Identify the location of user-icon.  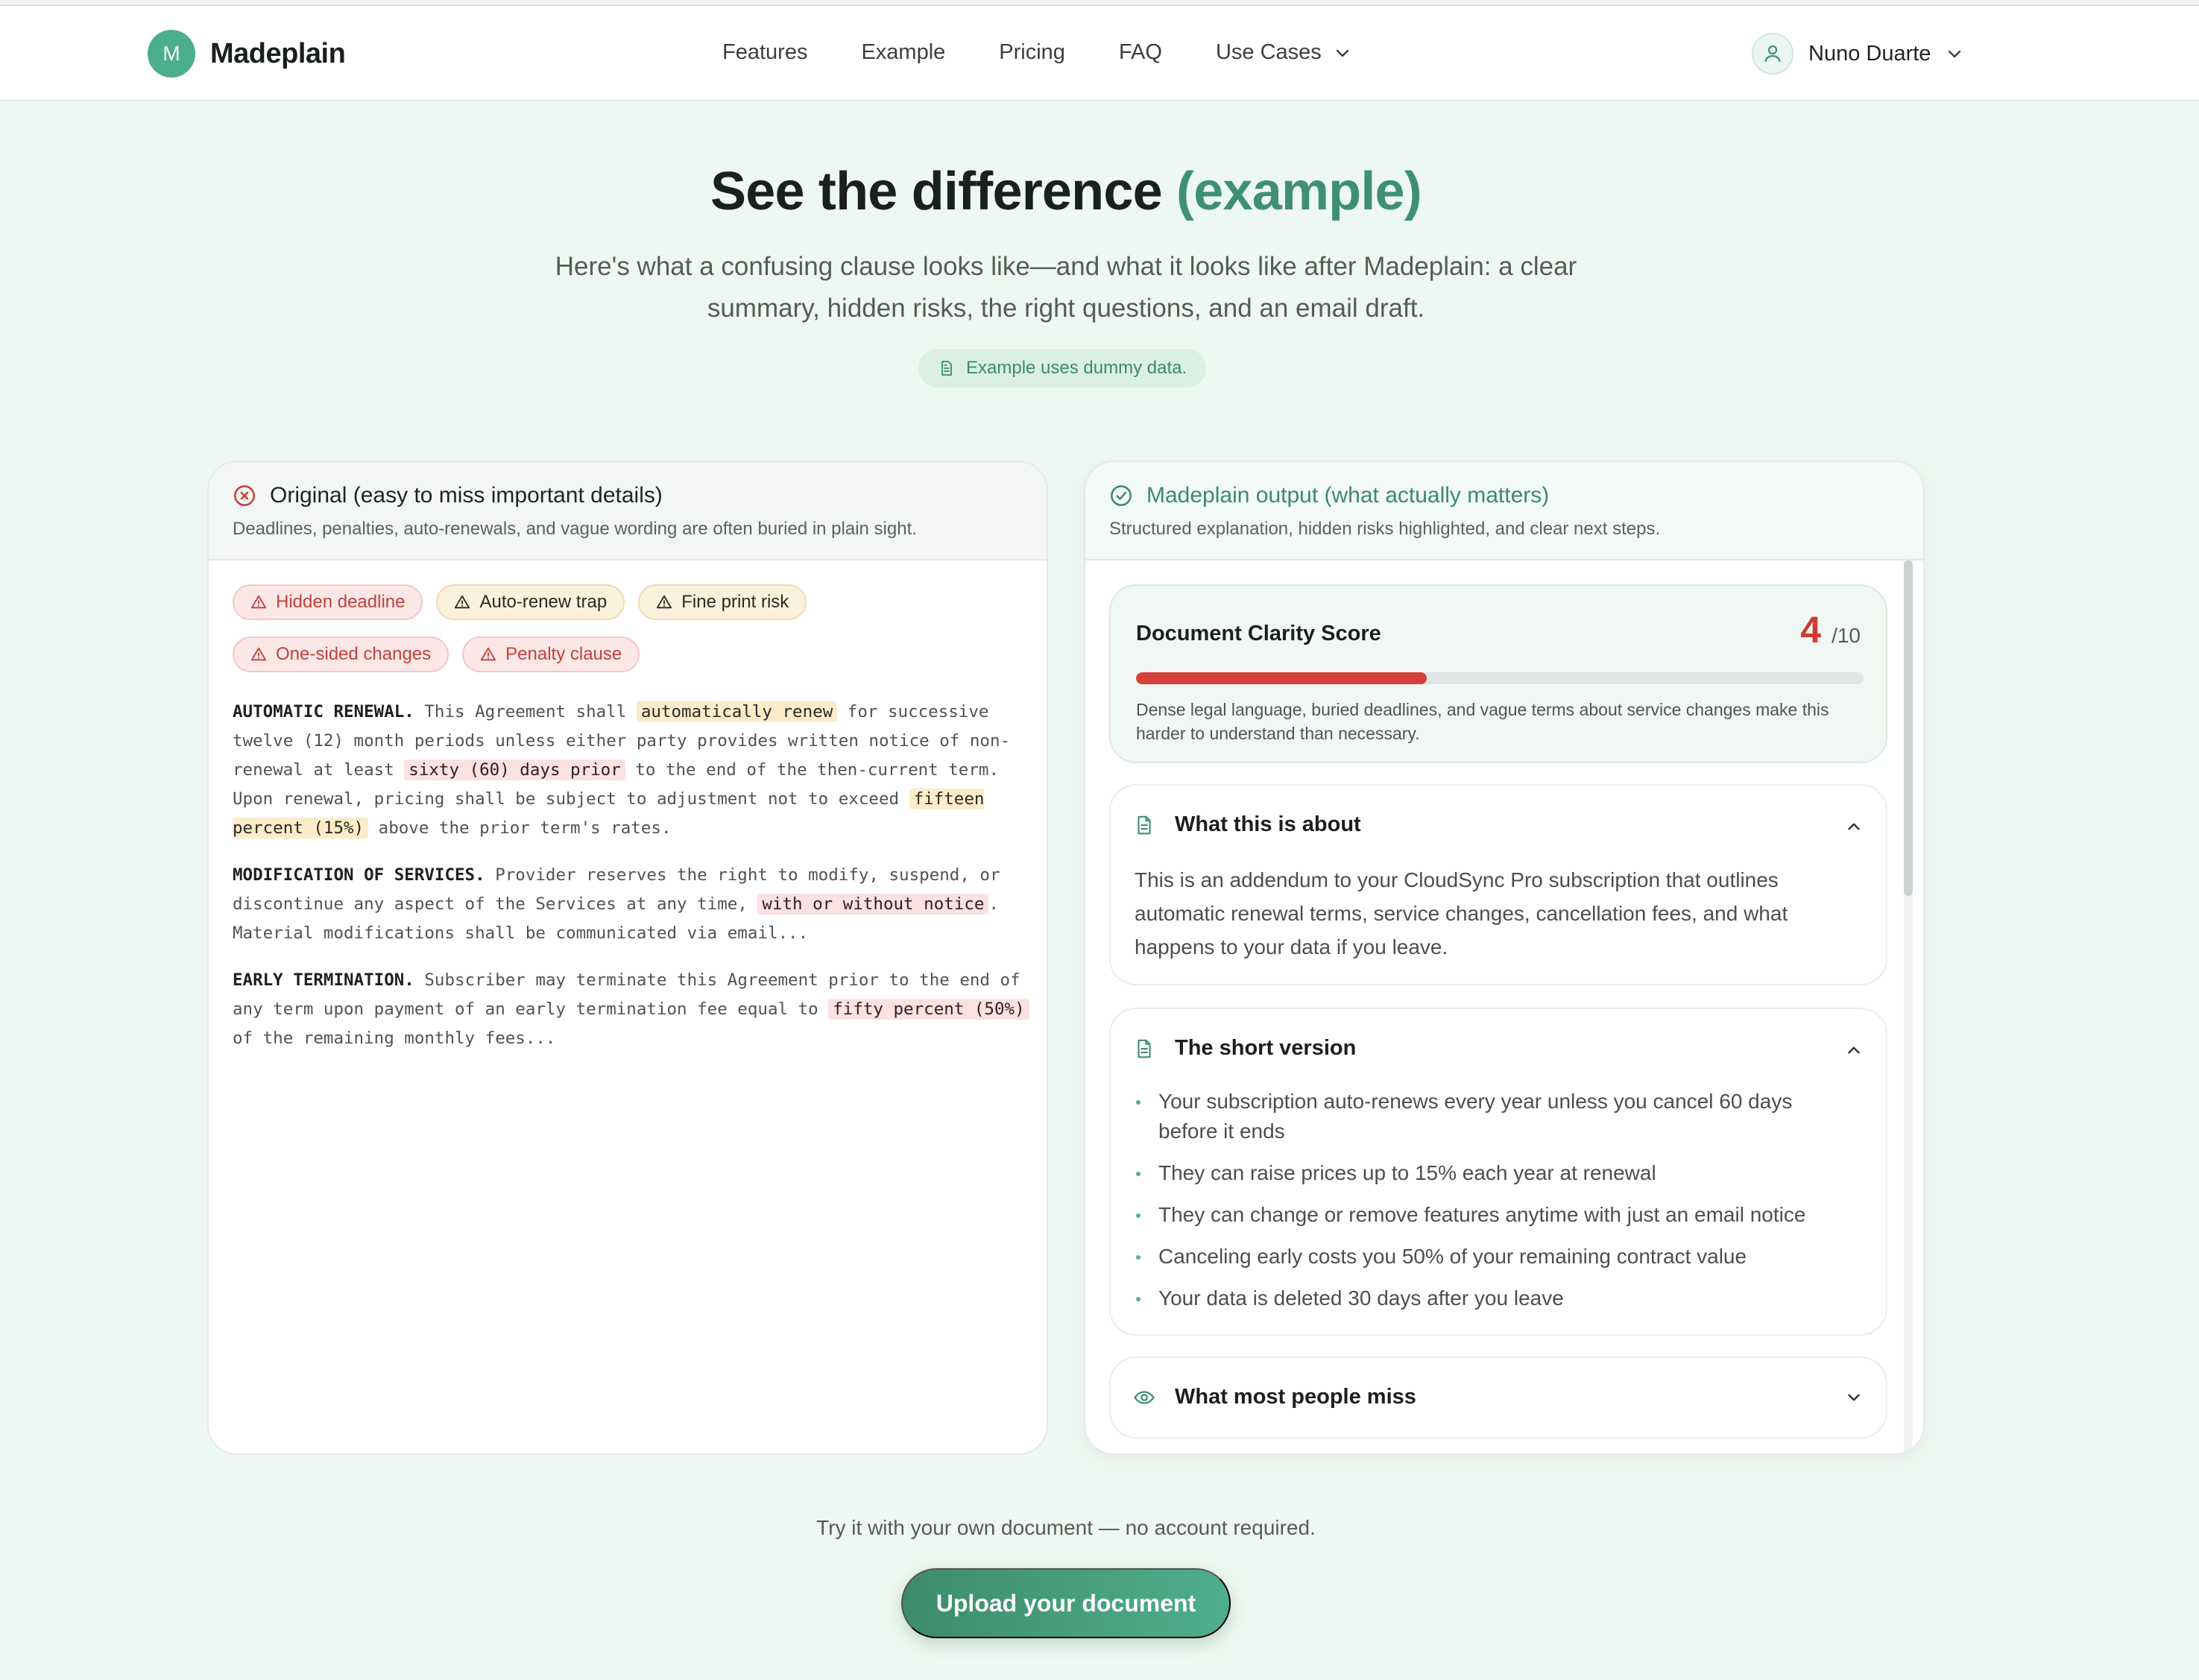
(1772, 54).